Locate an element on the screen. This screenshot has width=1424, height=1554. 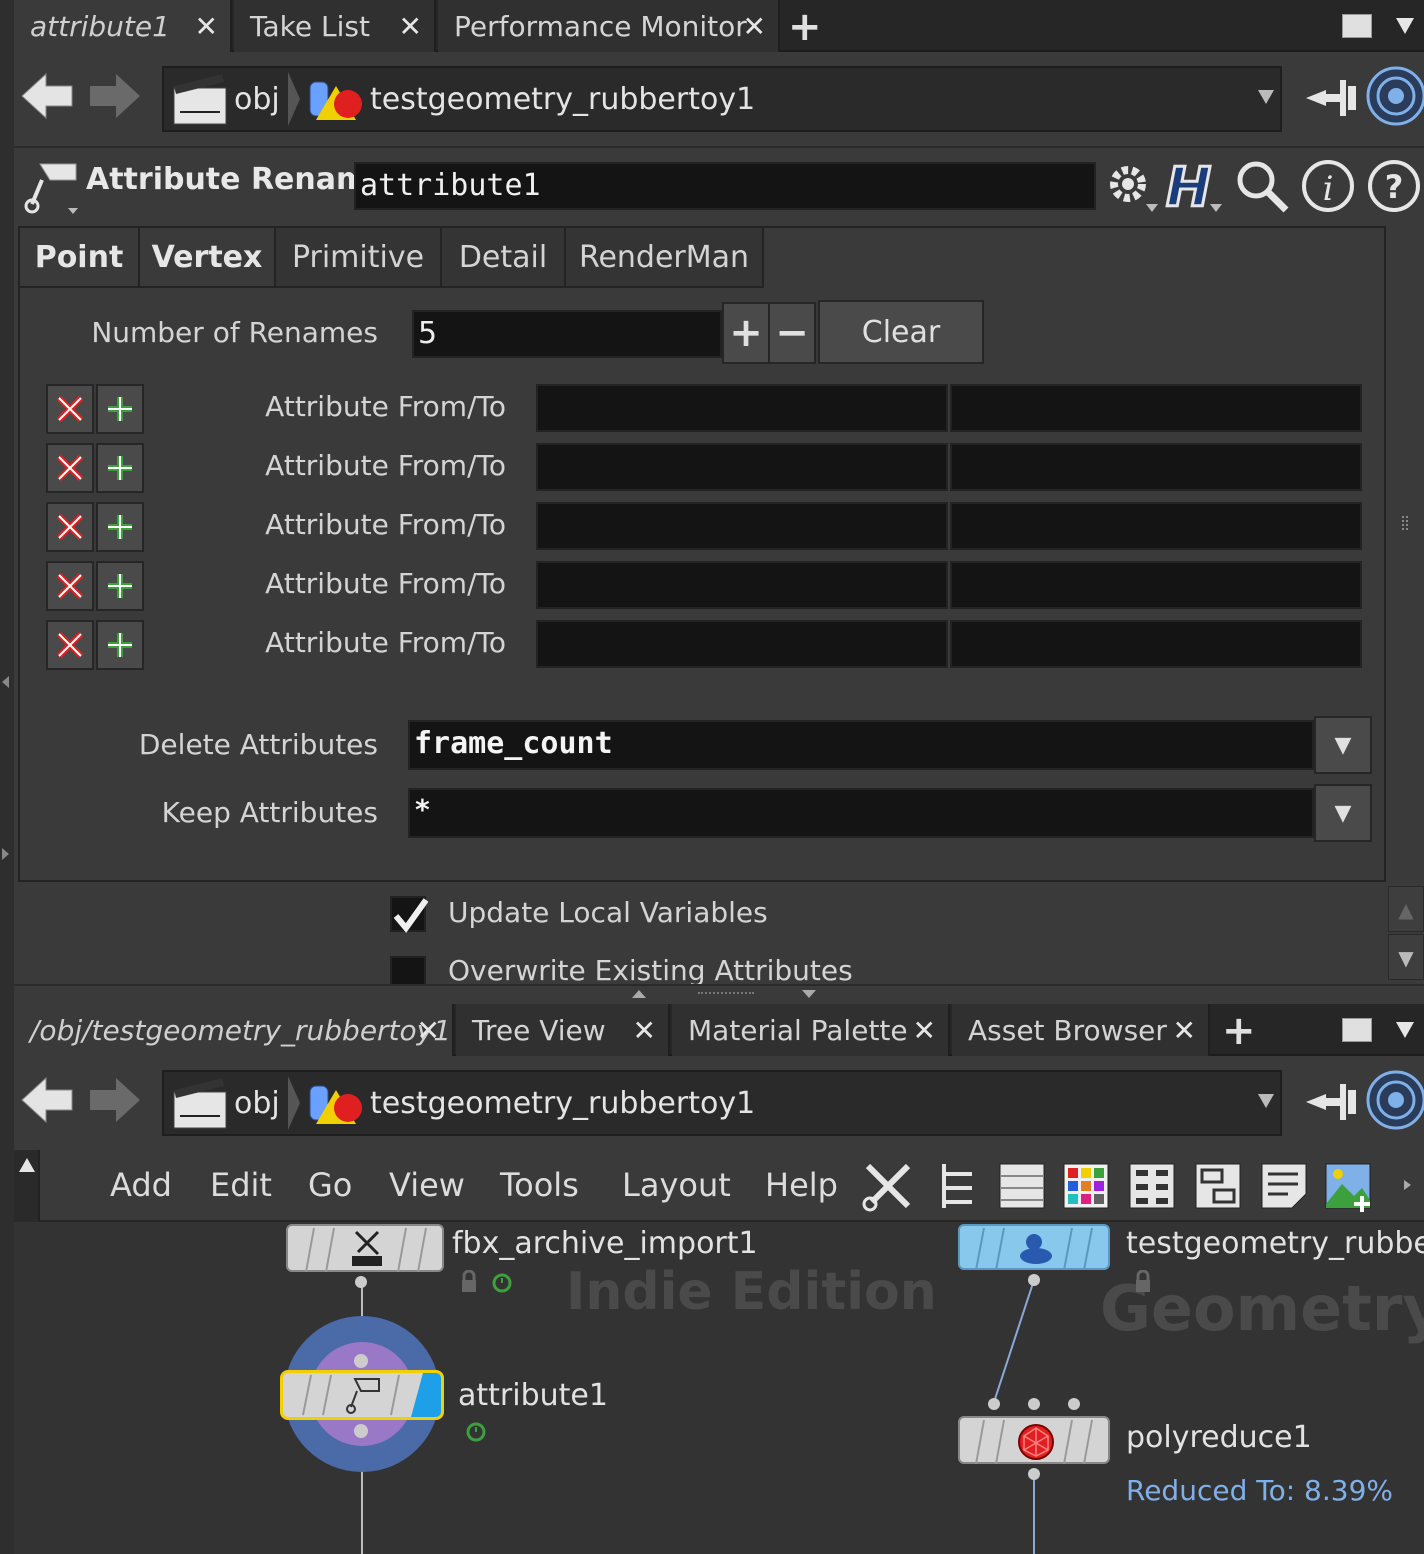
tab-detail: Detail is located at coordinates (504, 258).